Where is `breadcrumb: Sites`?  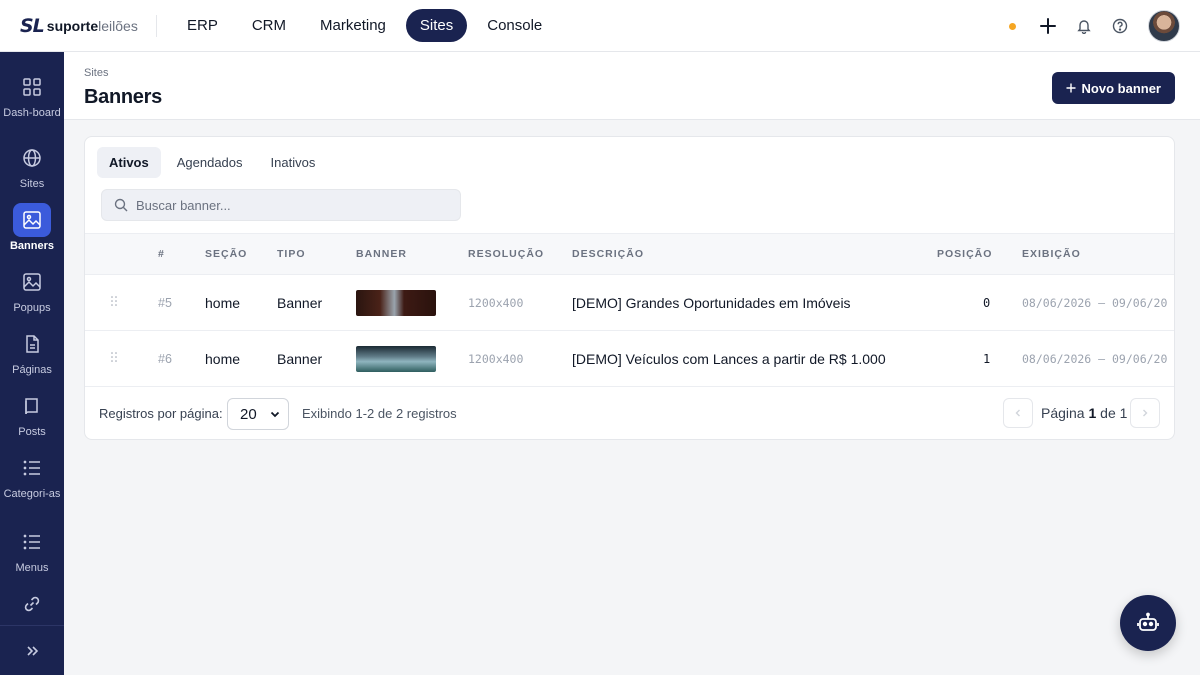
breadcrumb: Sites is located at coordinates (96, 73).